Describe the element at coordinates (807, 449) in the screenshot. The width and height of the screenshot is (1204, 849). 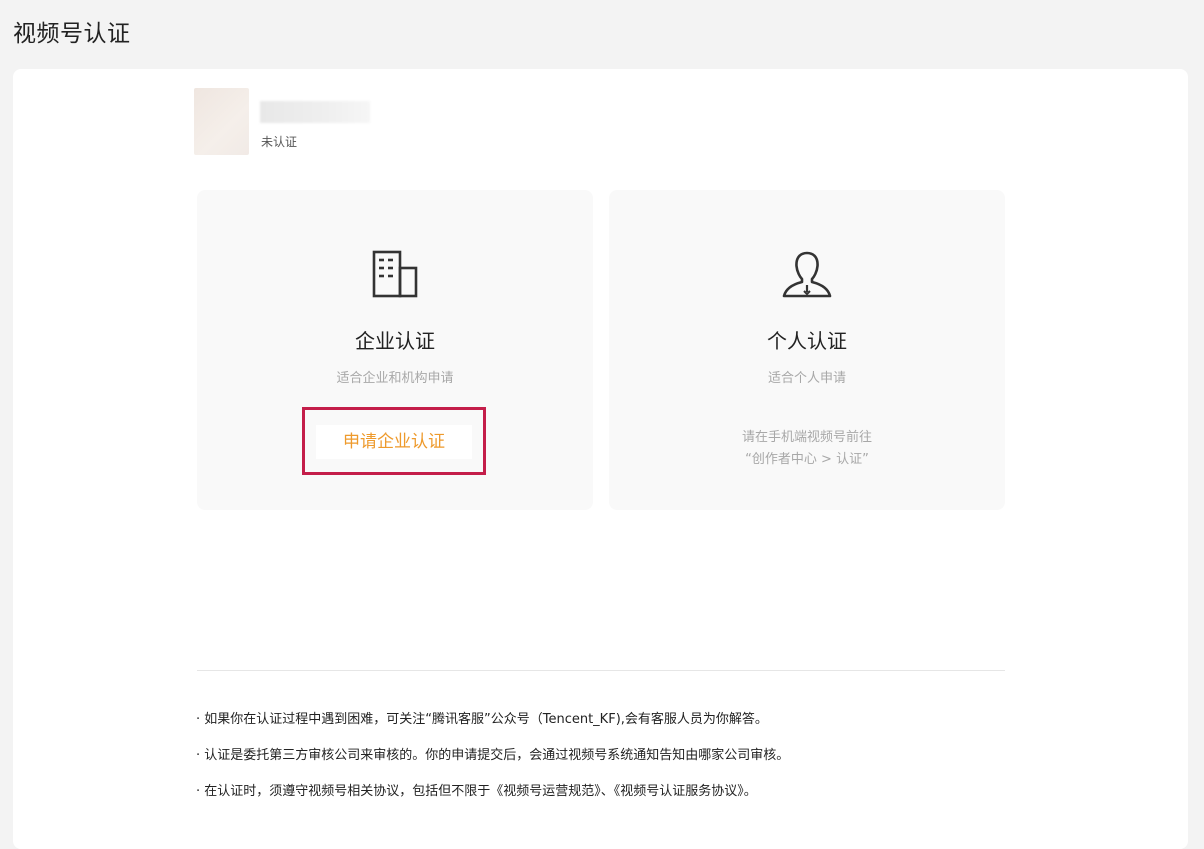
I see `personal-card-note: 请在手机端视频号前往 “创作者中心 > 认证”` at that location.